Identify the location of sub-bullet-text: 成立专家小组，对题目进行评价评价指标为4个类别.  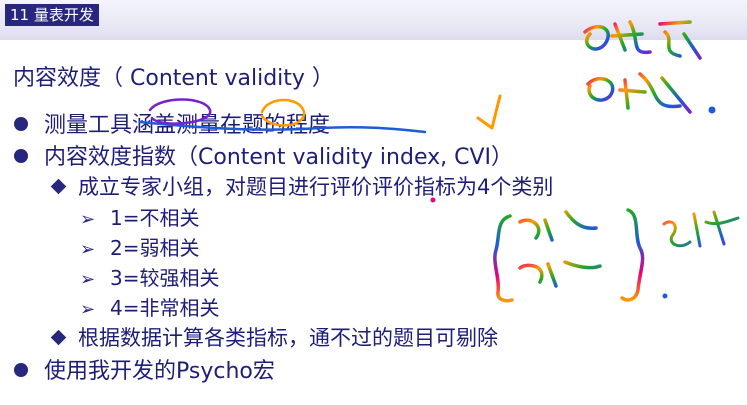
(316, 187).